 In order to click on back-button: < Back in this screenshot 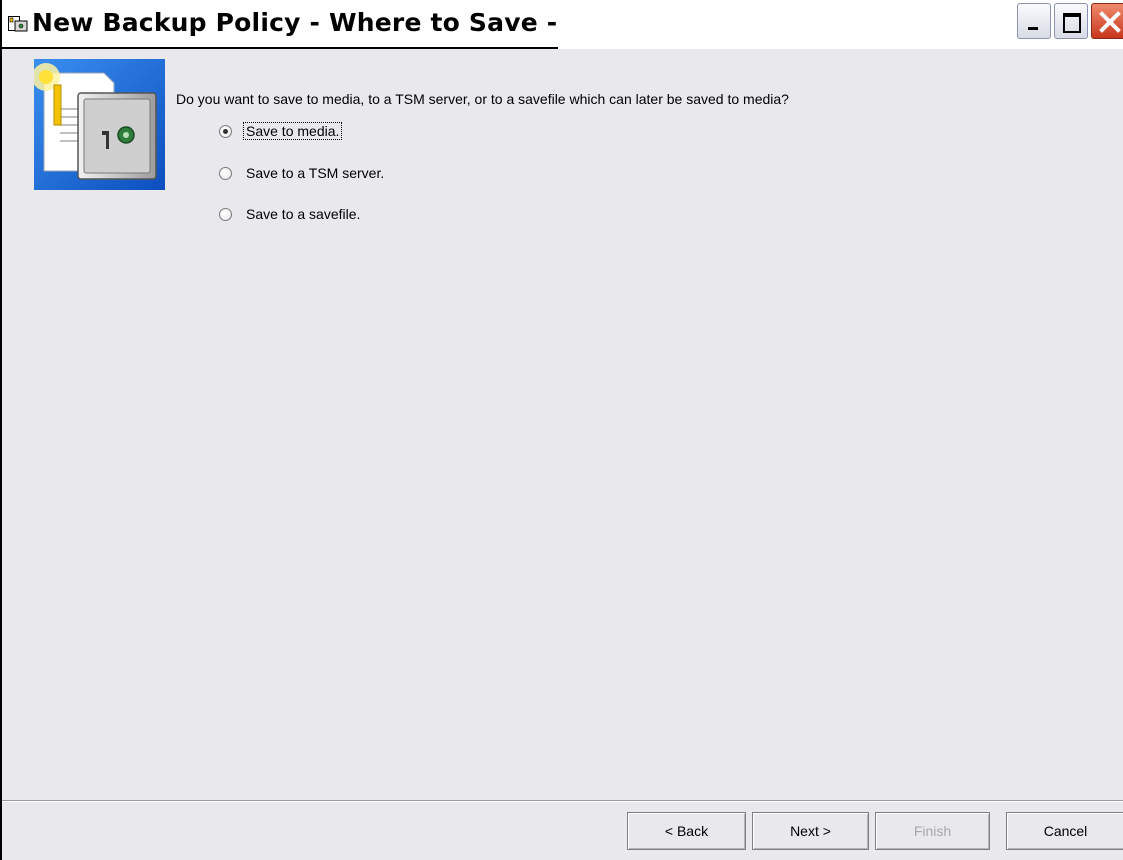, I will do `click(686, 831)`.